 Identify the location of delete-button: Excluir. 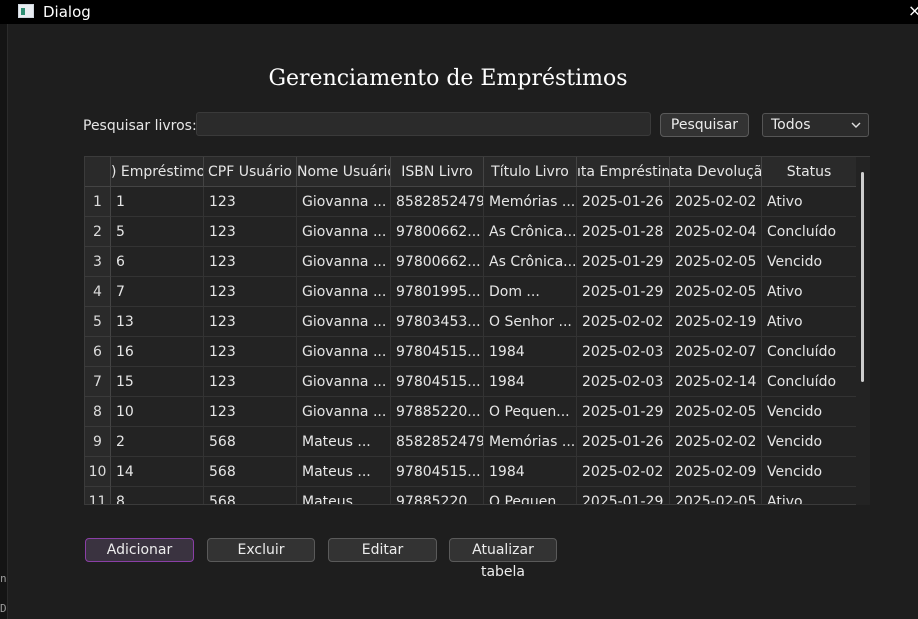
(261, 550).